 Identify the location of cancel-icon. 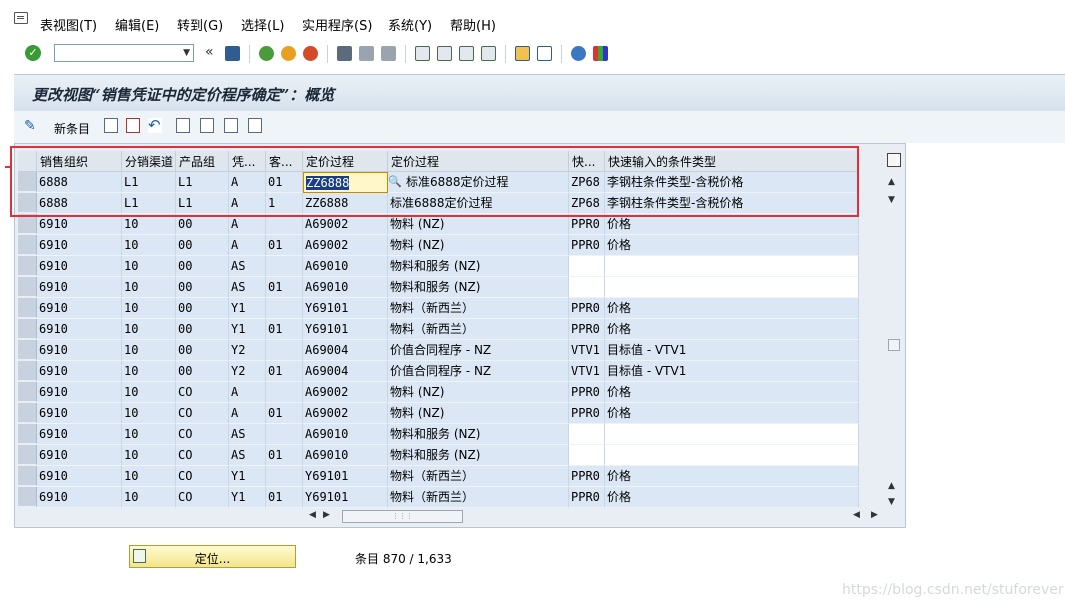
(310, 53).